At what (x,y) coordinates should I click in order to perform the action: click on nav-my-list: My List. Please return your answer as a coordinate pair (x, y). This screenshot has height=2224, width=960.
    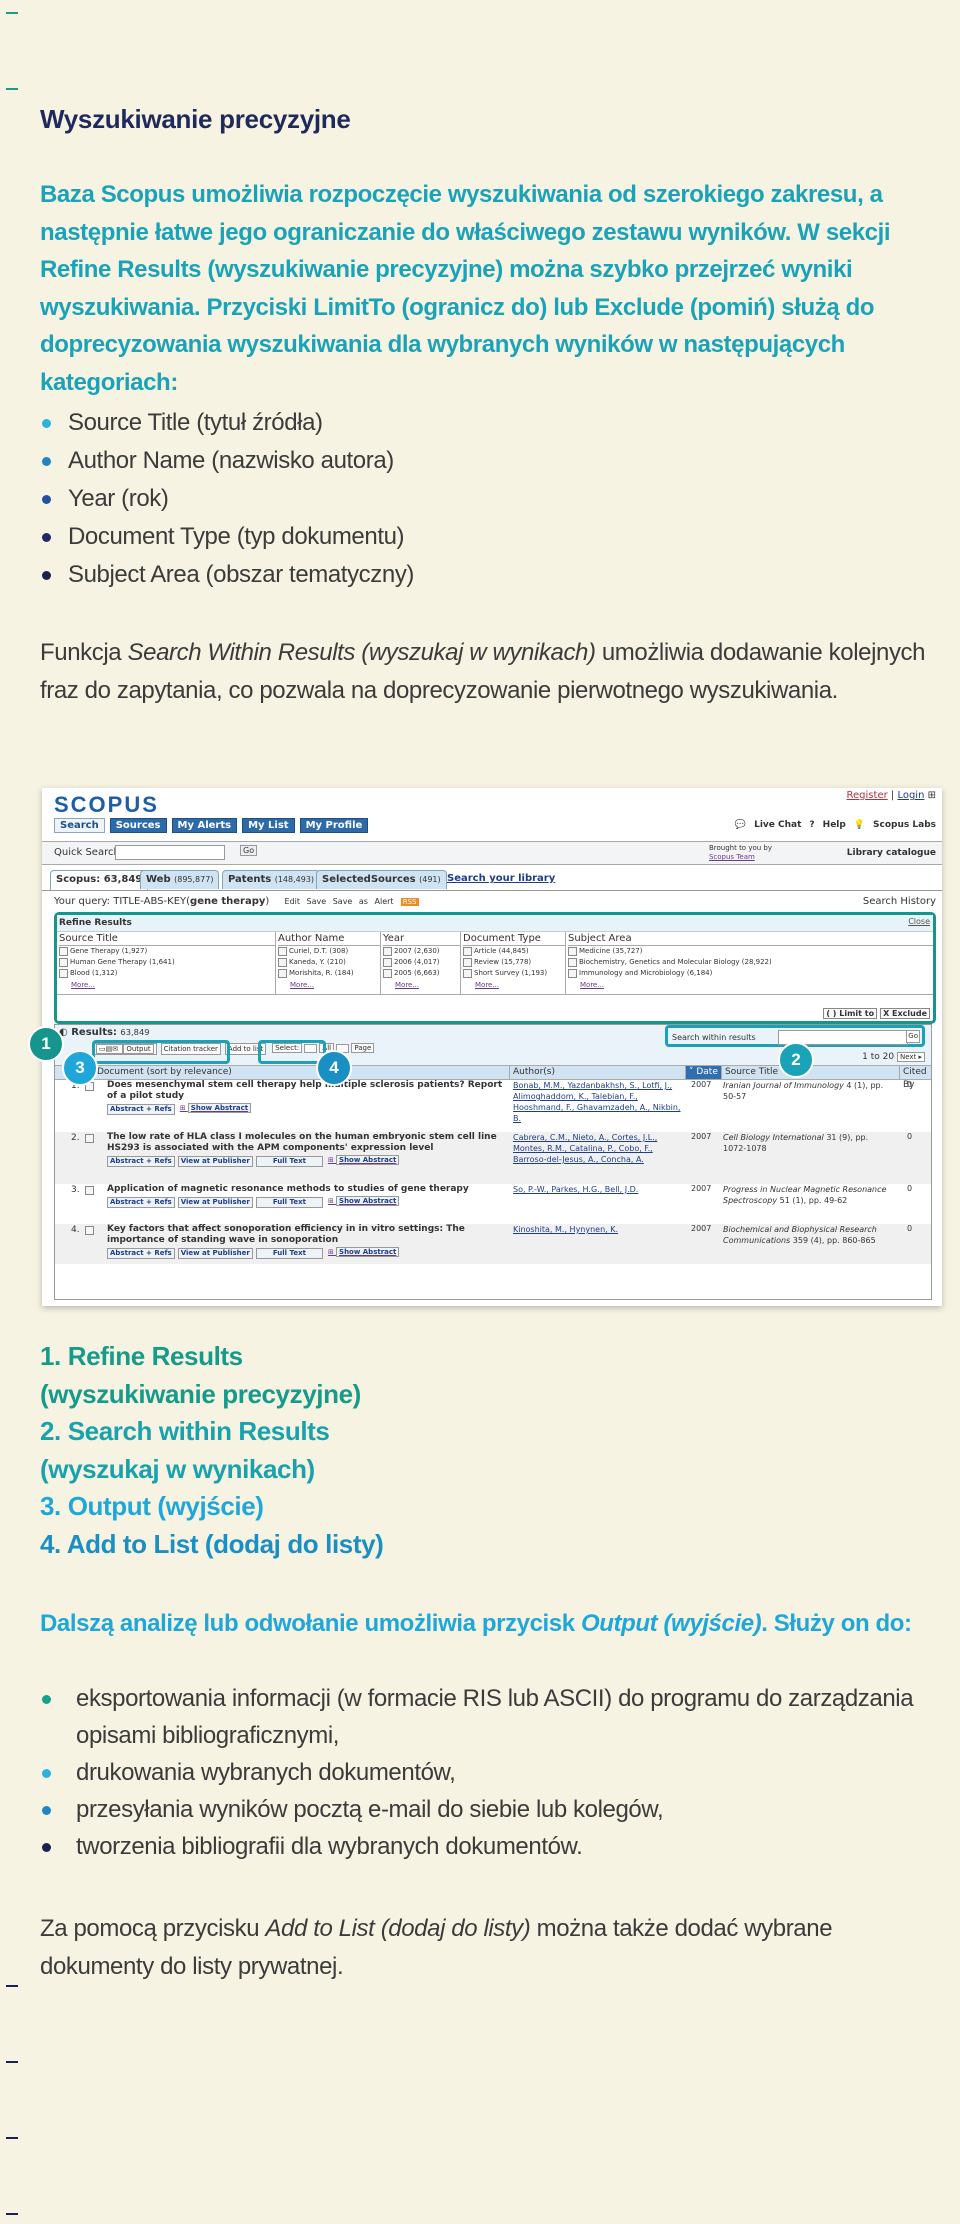
    Looking at the image, I should click on (268, 825).